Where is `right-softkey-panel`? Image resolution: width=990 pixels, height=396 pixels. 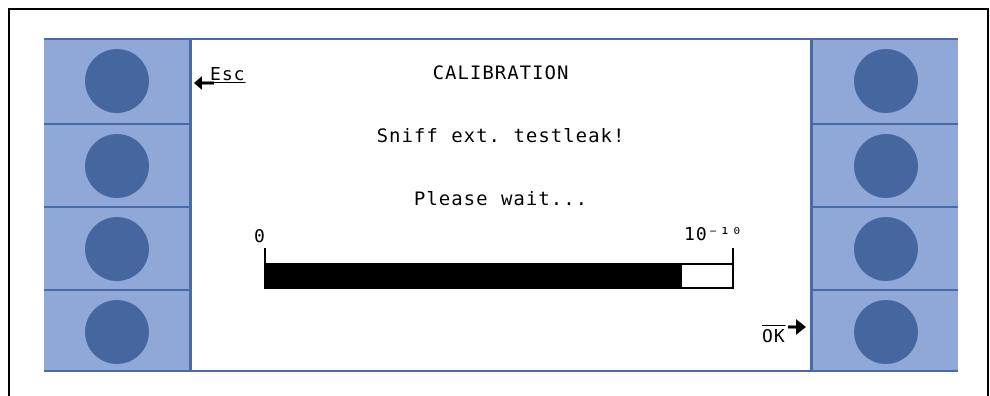
right-softkey-panel is located at coordinates (884, 205).